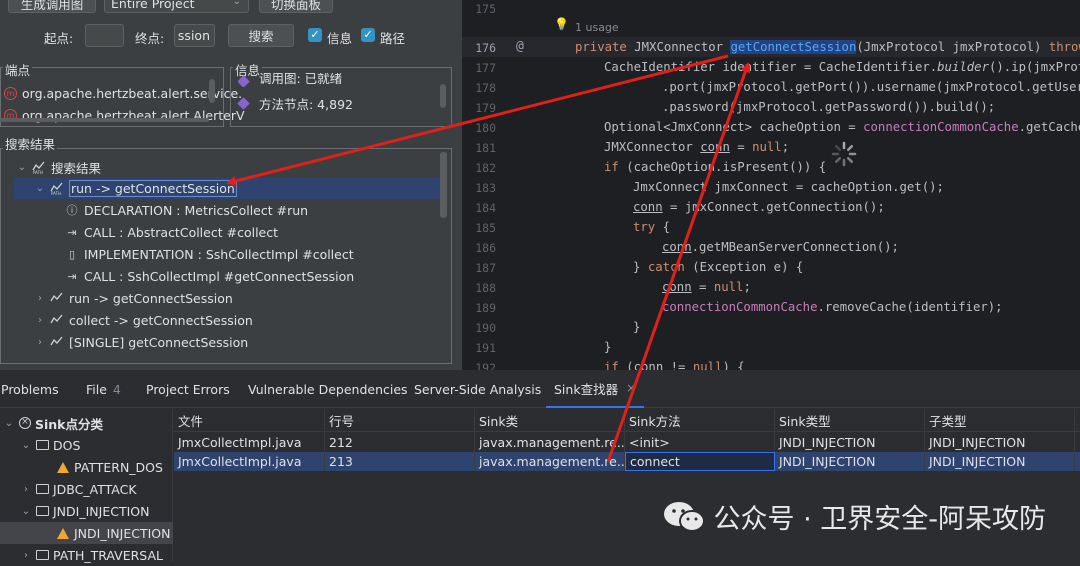 This screenshot has height=566, width=1080. I want to click on tree-root-label: Sink点分类, so click(69, 424).